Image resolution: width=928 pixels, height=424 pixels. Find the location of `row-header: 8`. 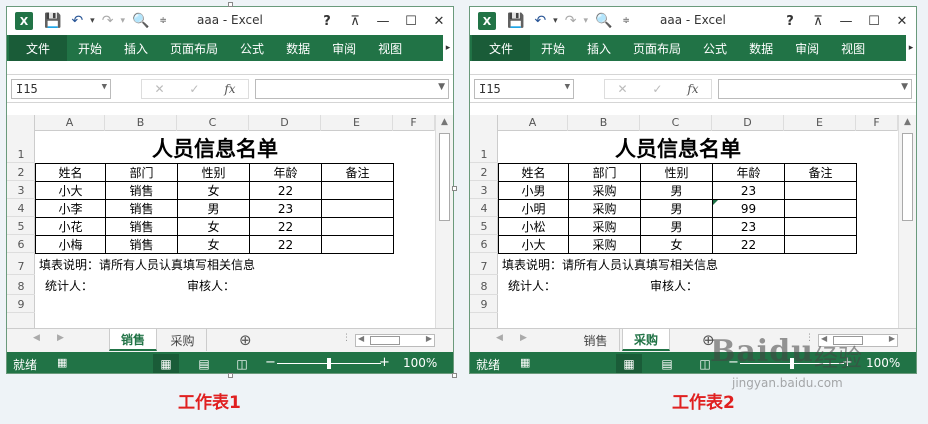

row-header: 8 is located at coordinates (484, 285).